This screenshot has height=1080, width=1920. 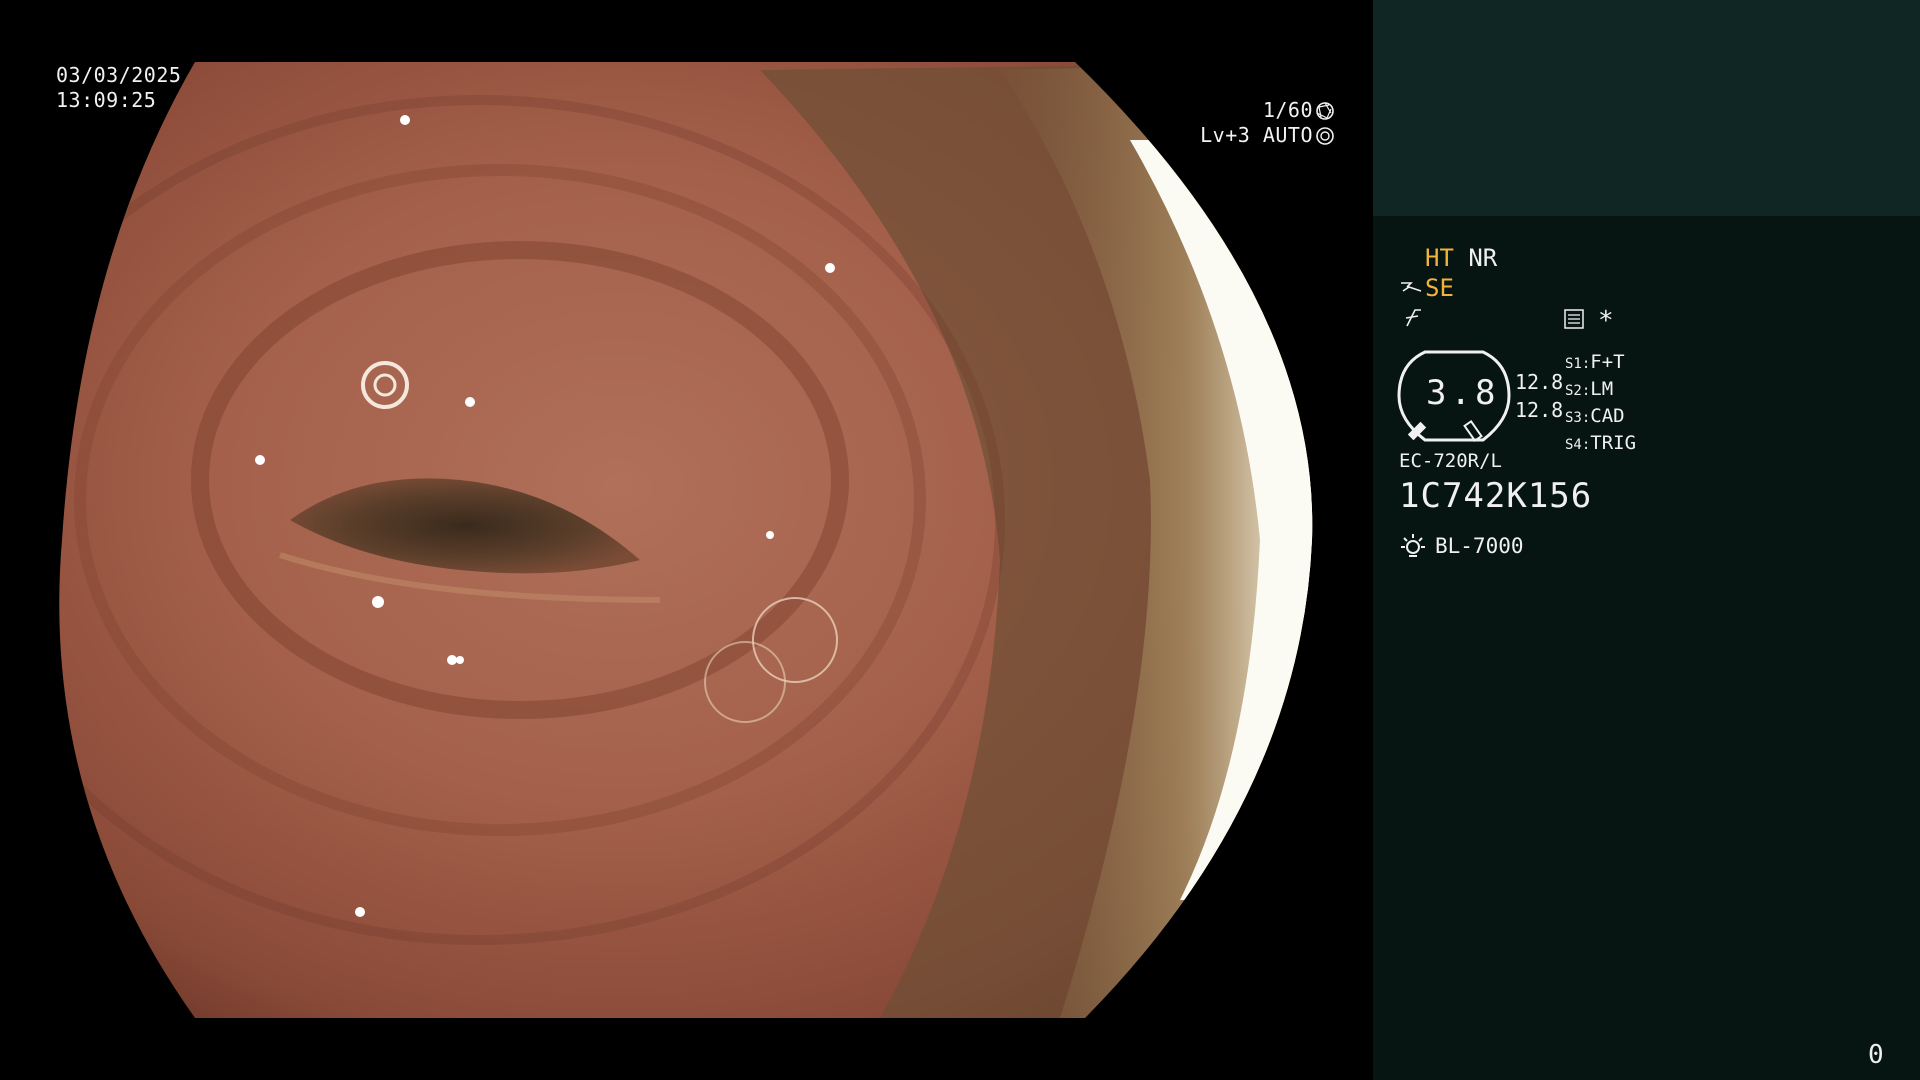 I want to click on auto-iris-icon, so click(x=1325, y=135).